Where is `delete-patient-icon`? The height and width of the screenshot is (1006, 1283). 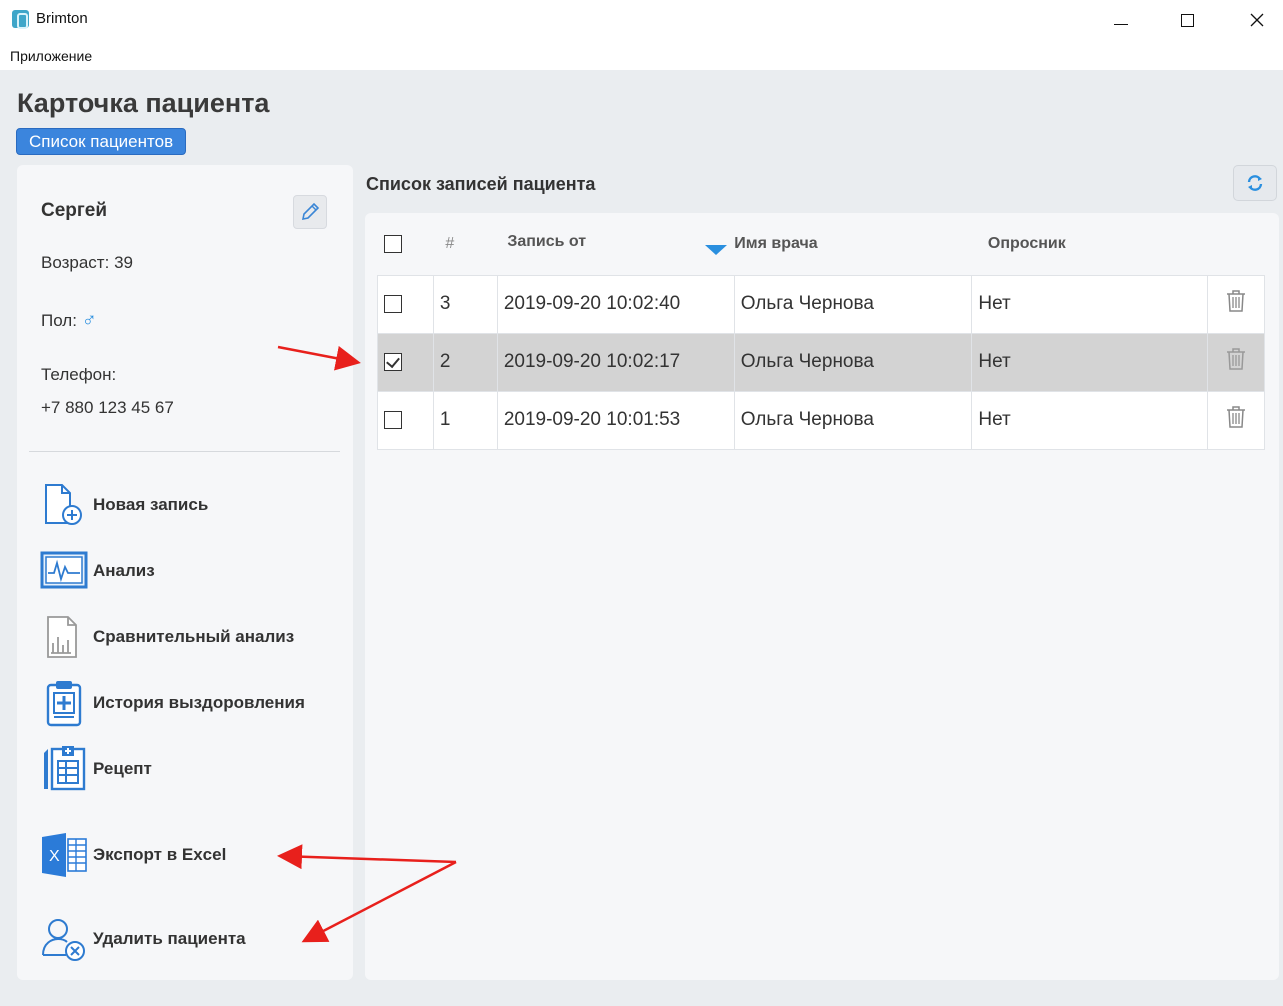 delete-patient-icon is located at coordinates (64, 939).